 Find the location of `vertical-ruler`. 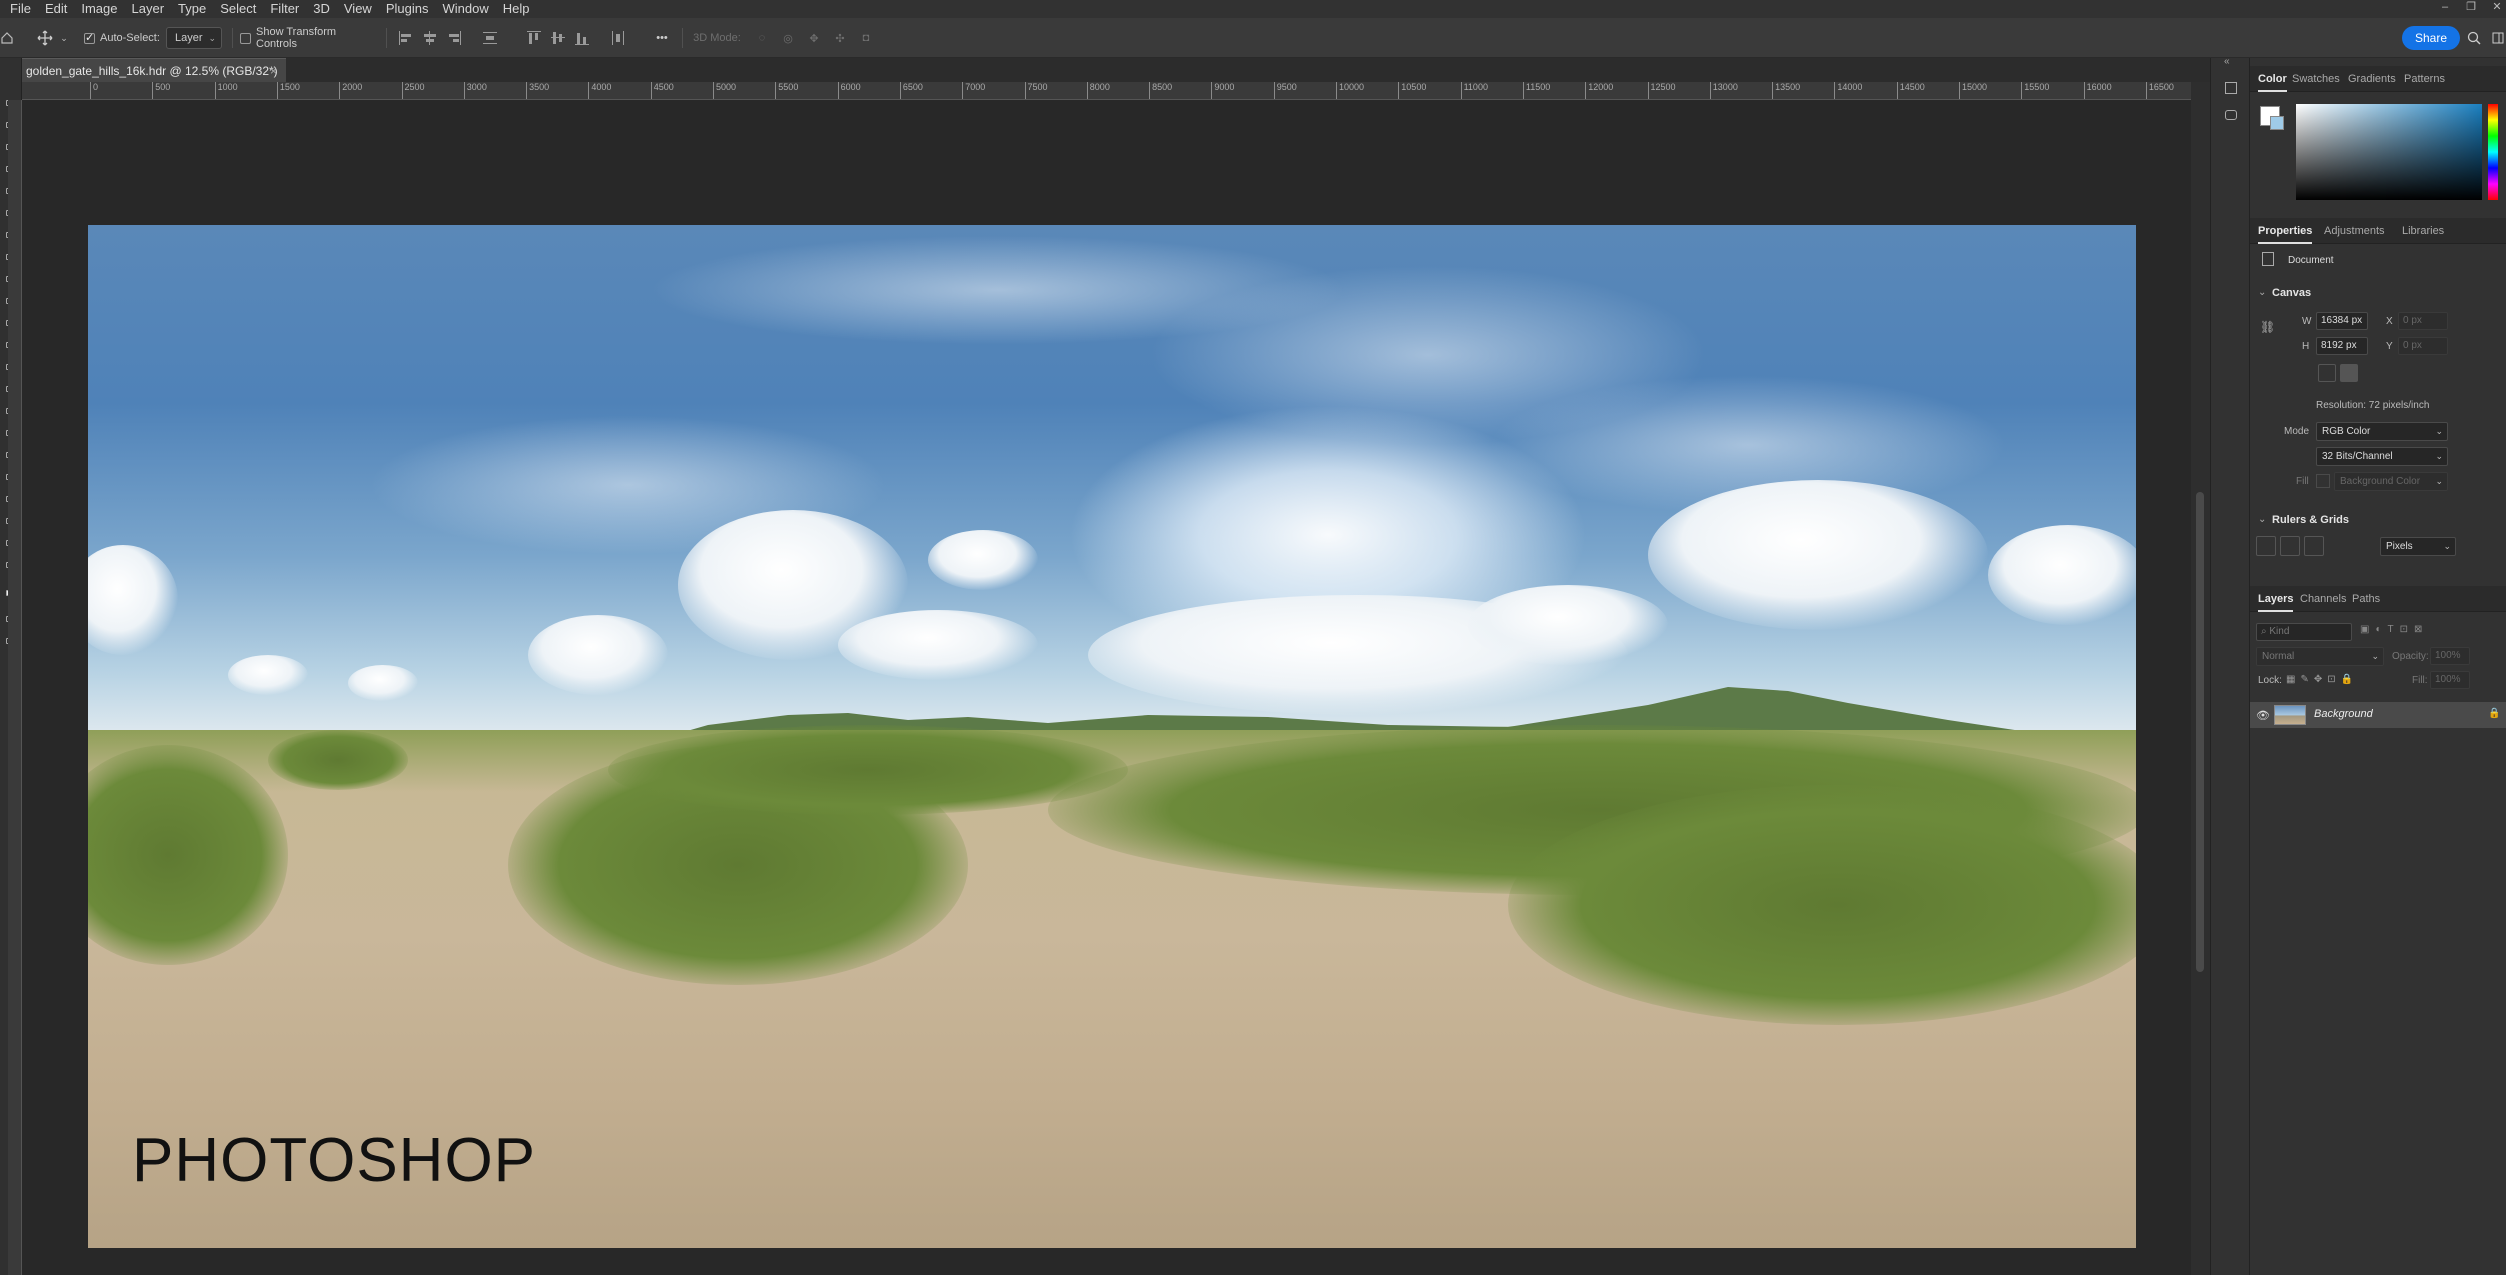

vertical-ruler is located at coordinates (15, 687).